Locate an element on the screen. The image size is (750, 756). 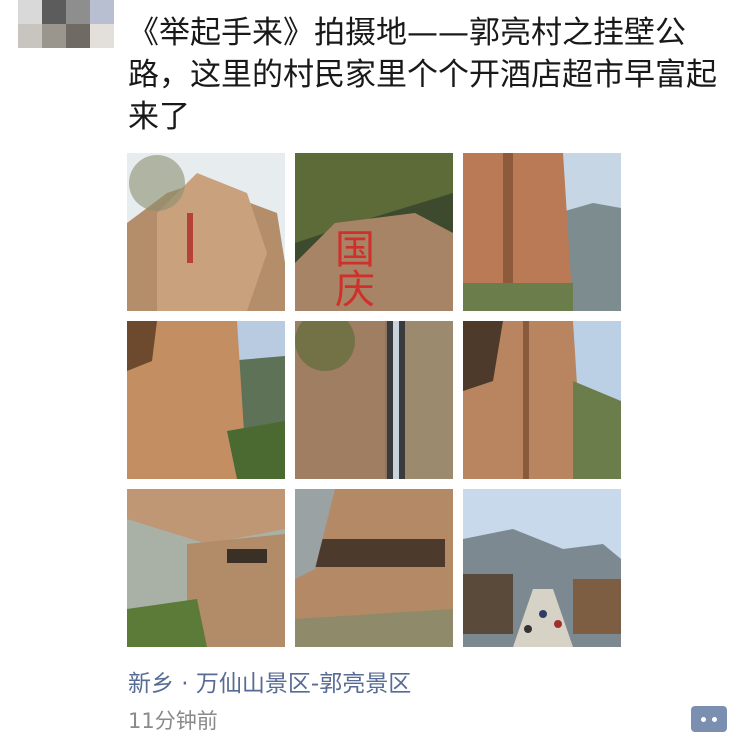
svg-text: 庆 is located at coordinates (355, 289).